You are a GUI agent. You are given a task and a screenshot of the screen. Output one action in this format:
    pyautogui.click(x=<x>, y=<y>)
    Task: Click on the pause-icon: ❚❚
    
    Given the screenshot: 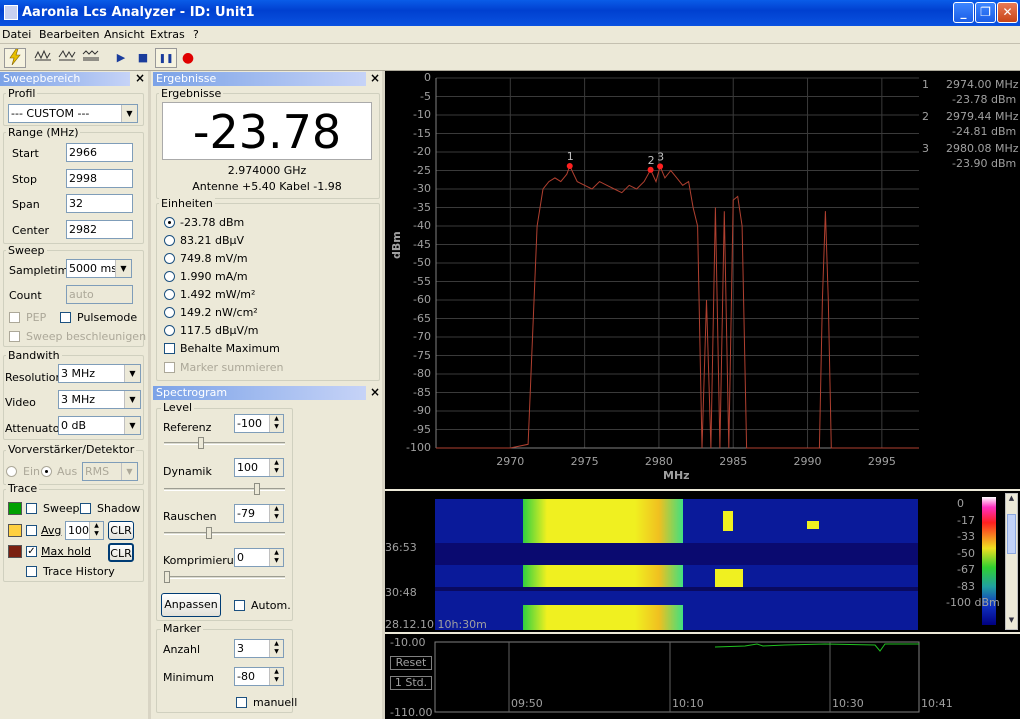 What is the action you would take?
    pyautogui.click(x=166, y=58)
    